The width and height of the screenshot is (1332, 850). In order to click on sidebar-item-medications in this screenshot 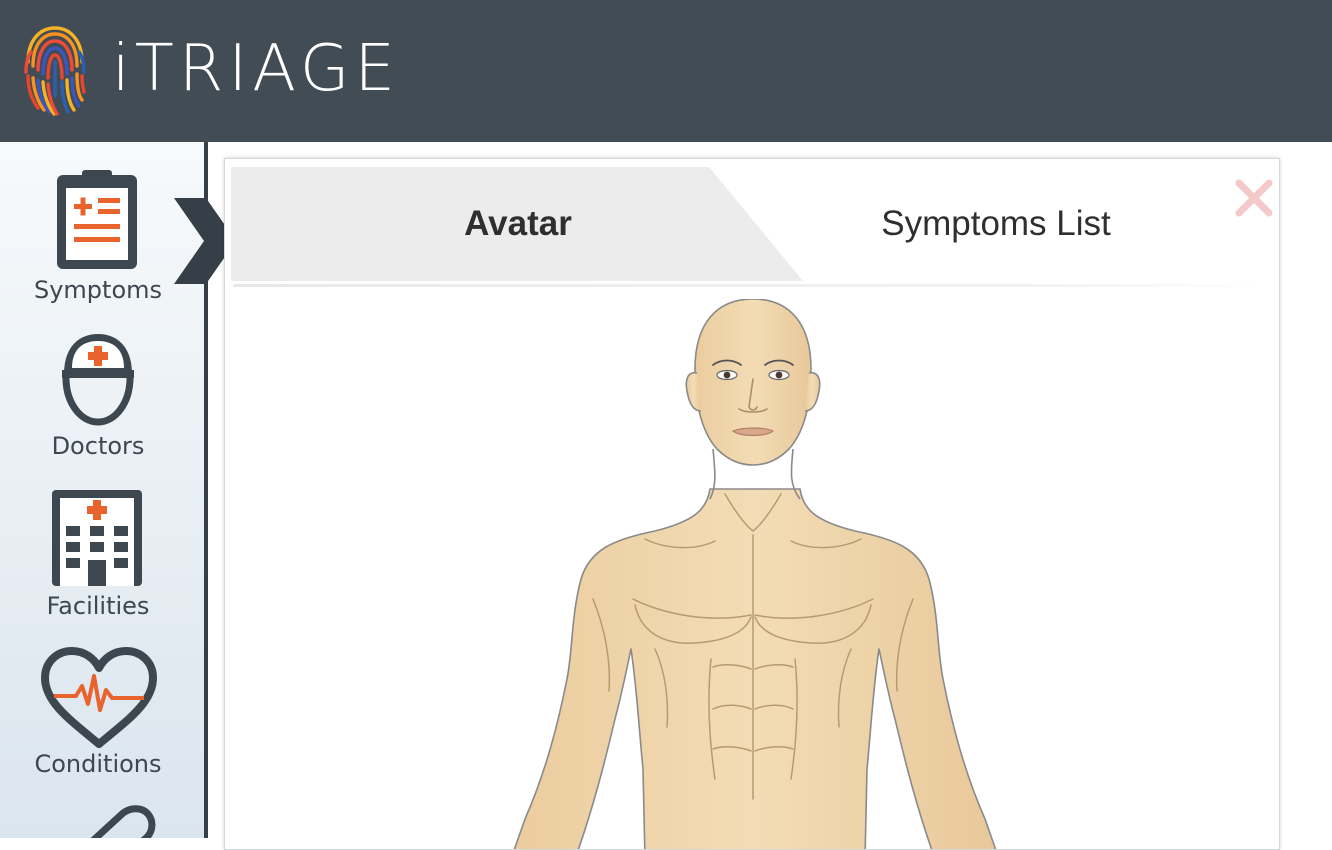, I will do `click(98, 818)`.